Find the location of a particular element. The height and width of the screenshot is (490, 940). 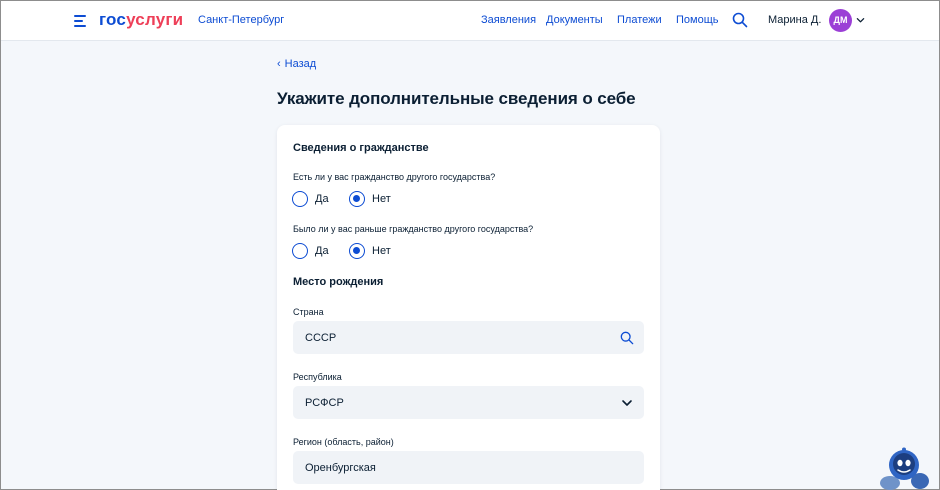

city-selector: Санкт-Петербург is located at coordinates (241, 20).